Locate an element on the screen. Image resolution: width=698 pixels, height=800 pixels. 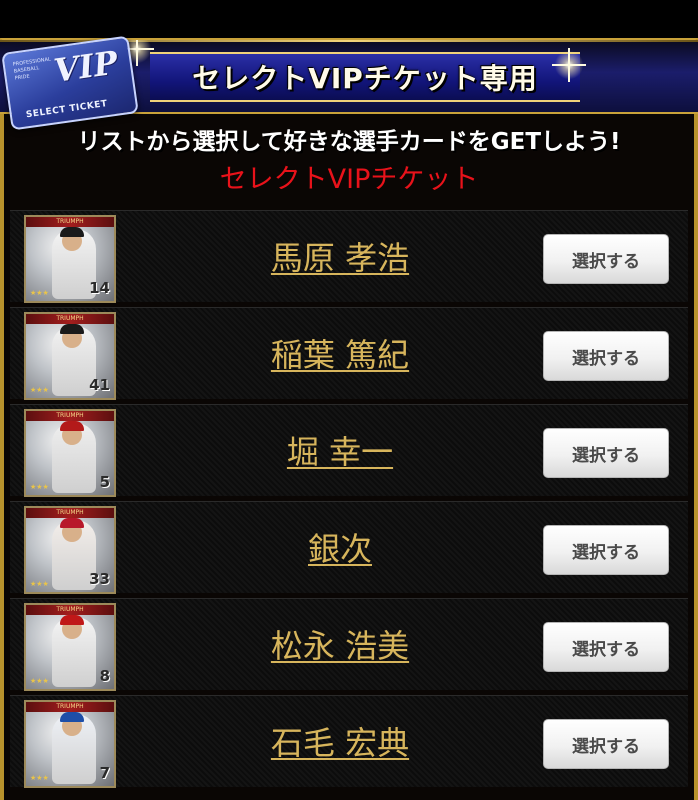
player-card-image: TRIUMPH ★★★ 41 is located at coordinates (70, 356).